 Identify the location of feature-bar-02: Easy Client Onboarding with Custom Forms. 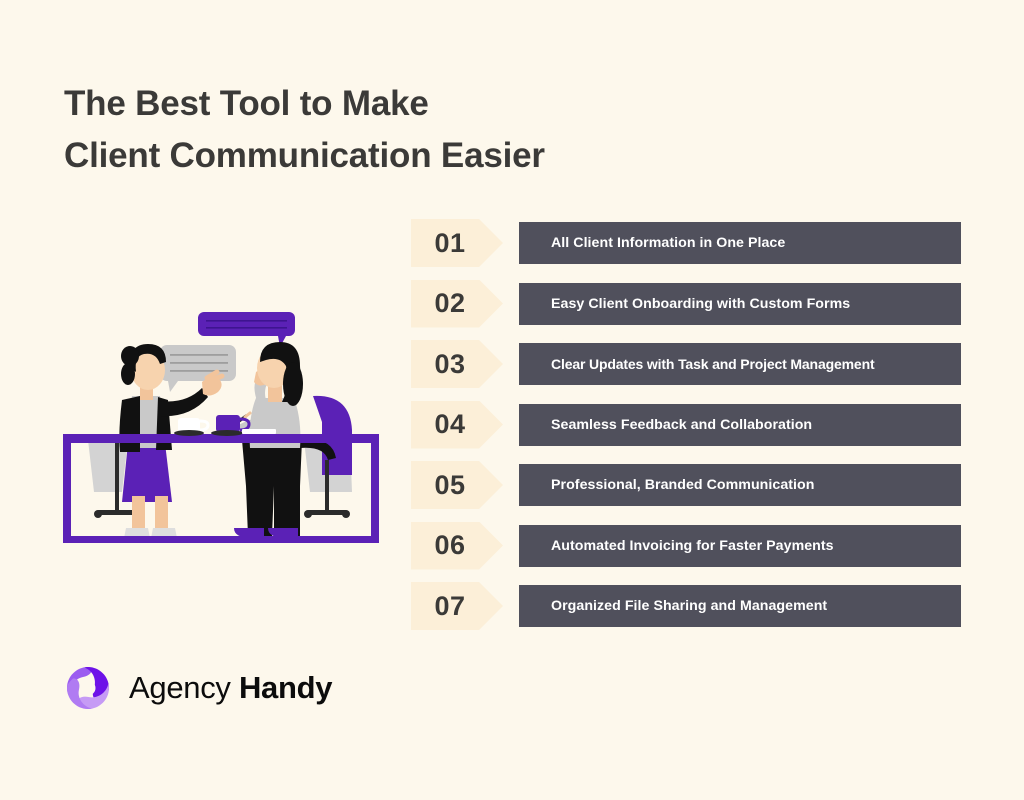
(740, 303).